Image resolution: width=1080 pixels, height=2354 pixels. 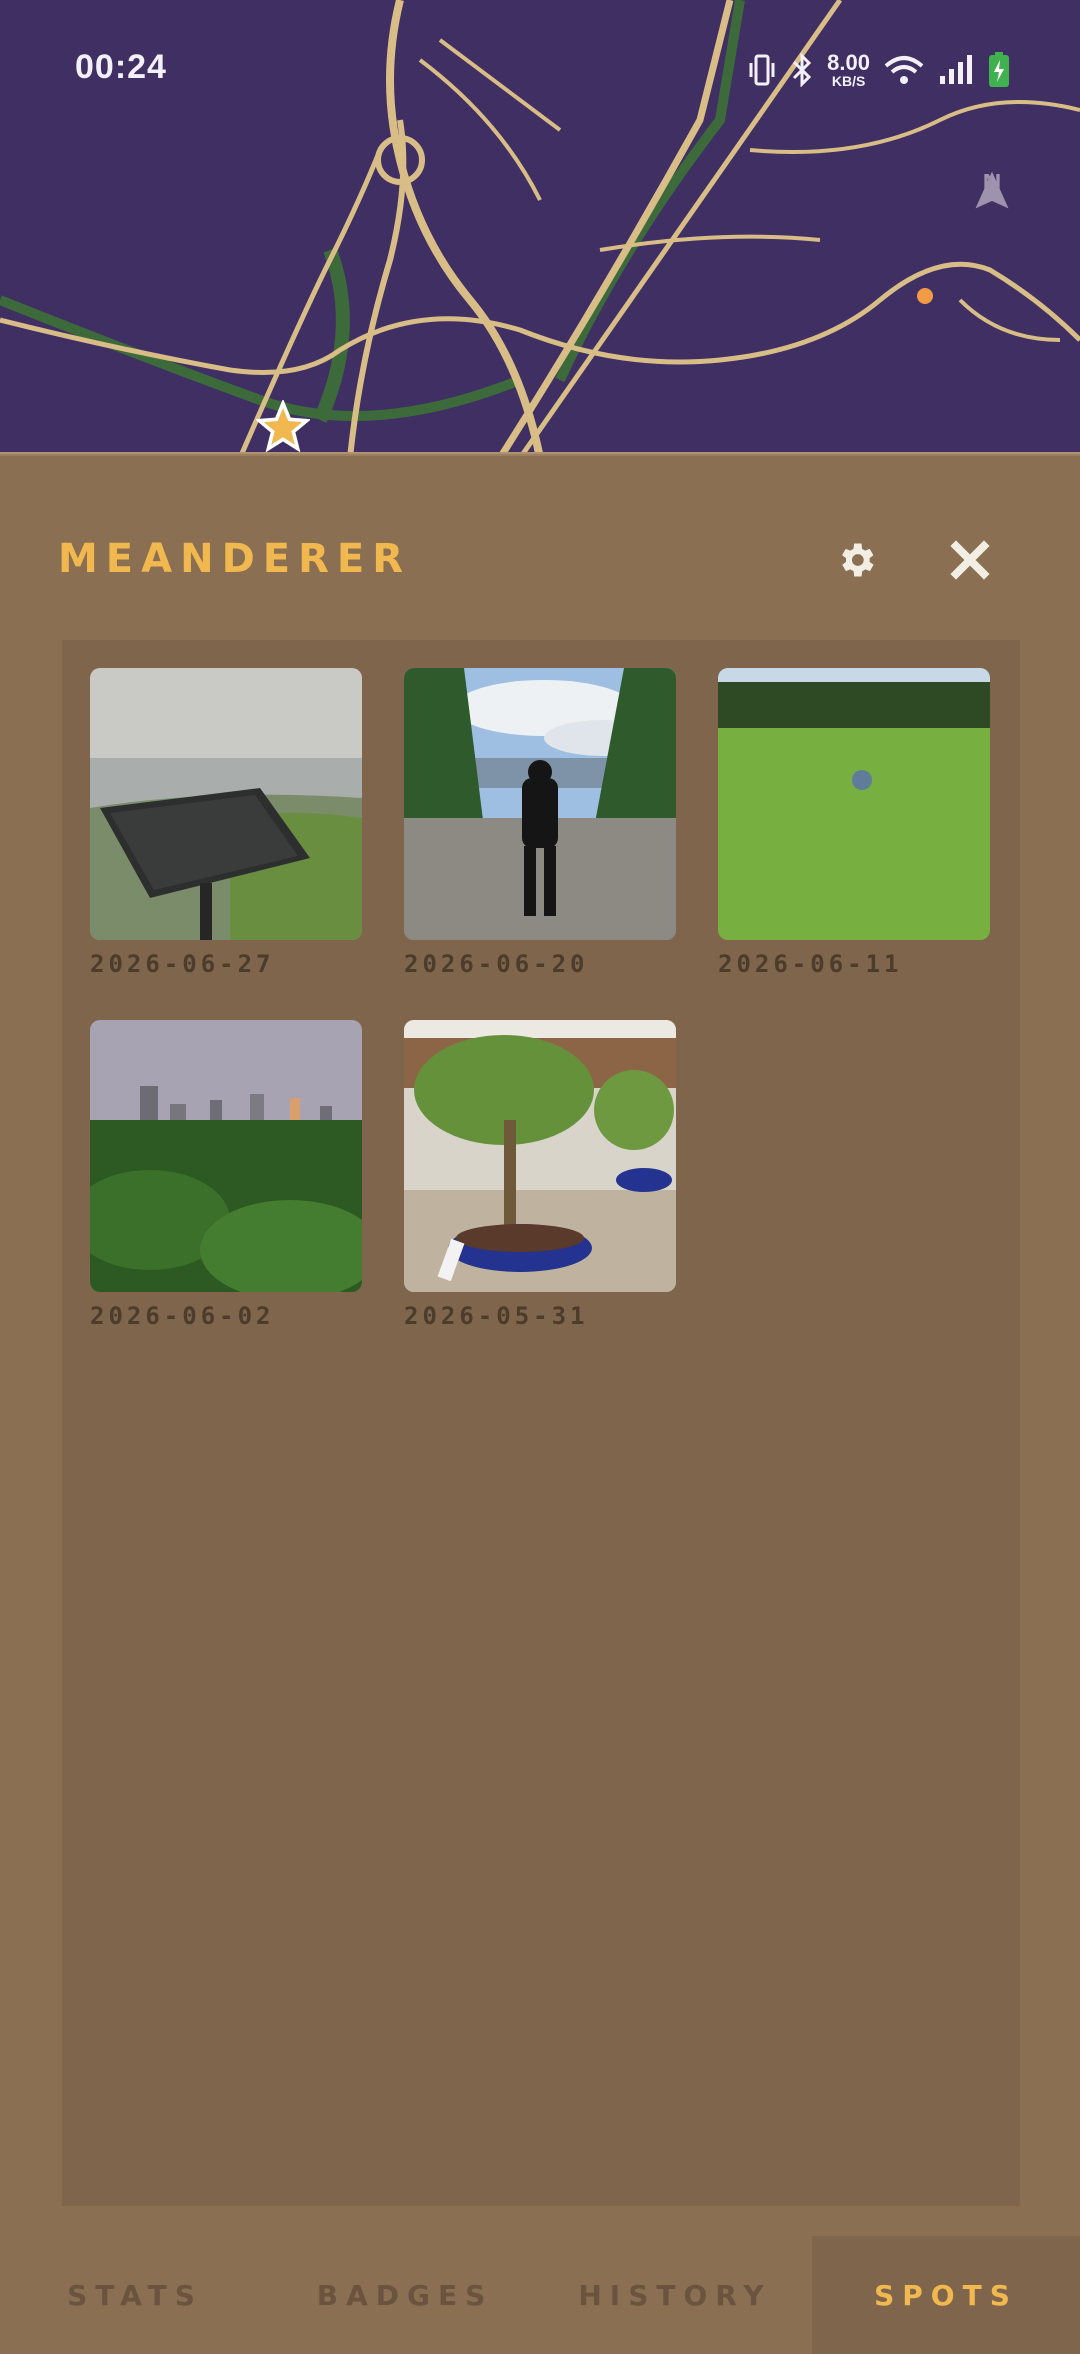 I want to click on compass-arrow-icon, so click(x=992, y=190).